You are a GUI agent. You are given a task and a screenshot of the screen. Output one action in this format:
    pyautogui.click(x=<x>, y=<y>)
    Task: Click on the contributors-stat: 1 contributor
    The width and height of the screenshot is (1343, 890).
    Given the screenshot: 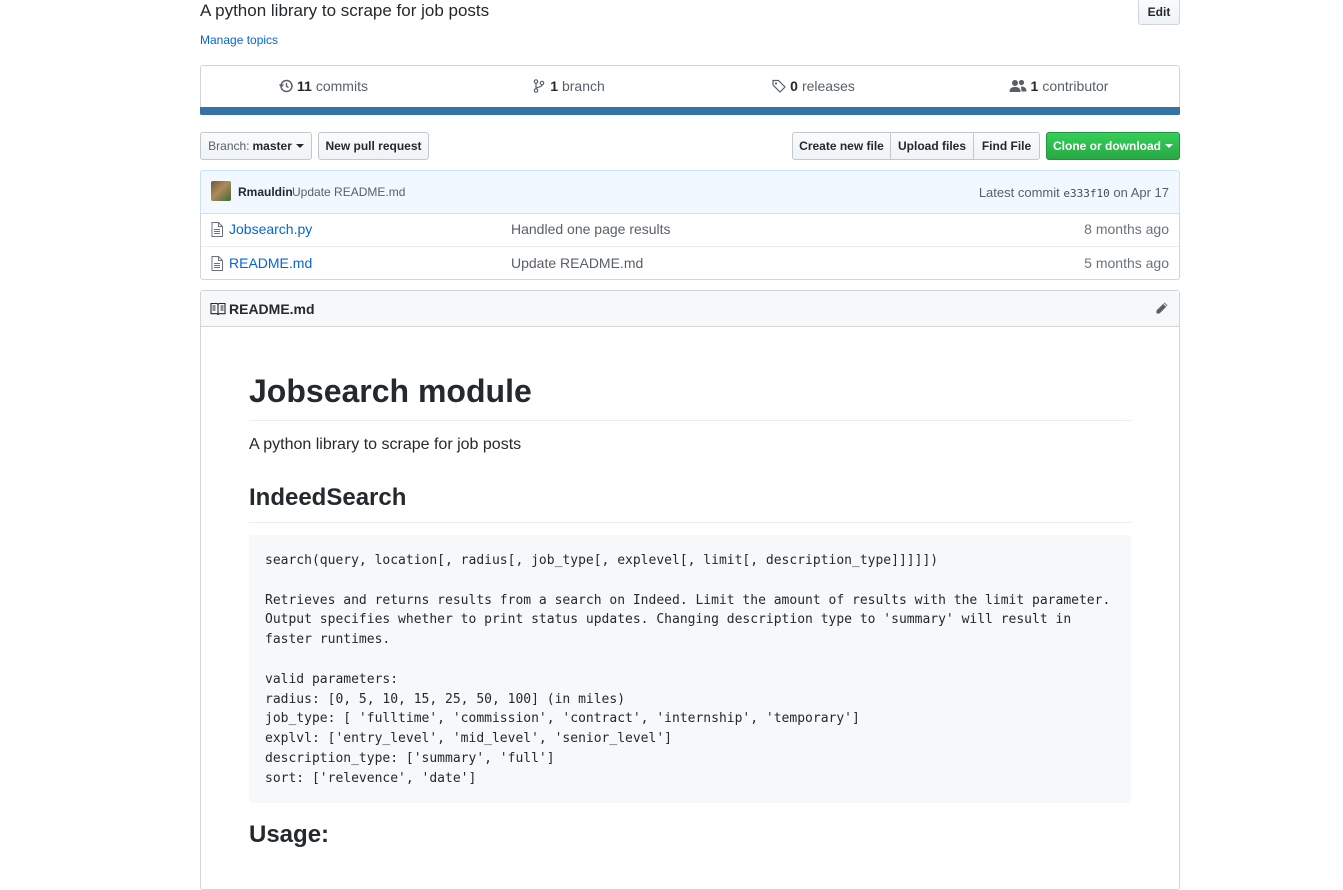 What is the action you would take?
    pyautogui.click(x=1058, y=86)
    